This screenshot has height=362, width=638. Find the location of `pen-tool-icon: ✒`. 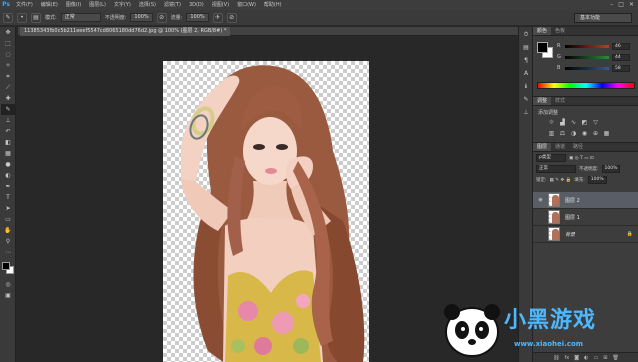

pen-tool-icon: ✒ is located at coordinates (8, 186).